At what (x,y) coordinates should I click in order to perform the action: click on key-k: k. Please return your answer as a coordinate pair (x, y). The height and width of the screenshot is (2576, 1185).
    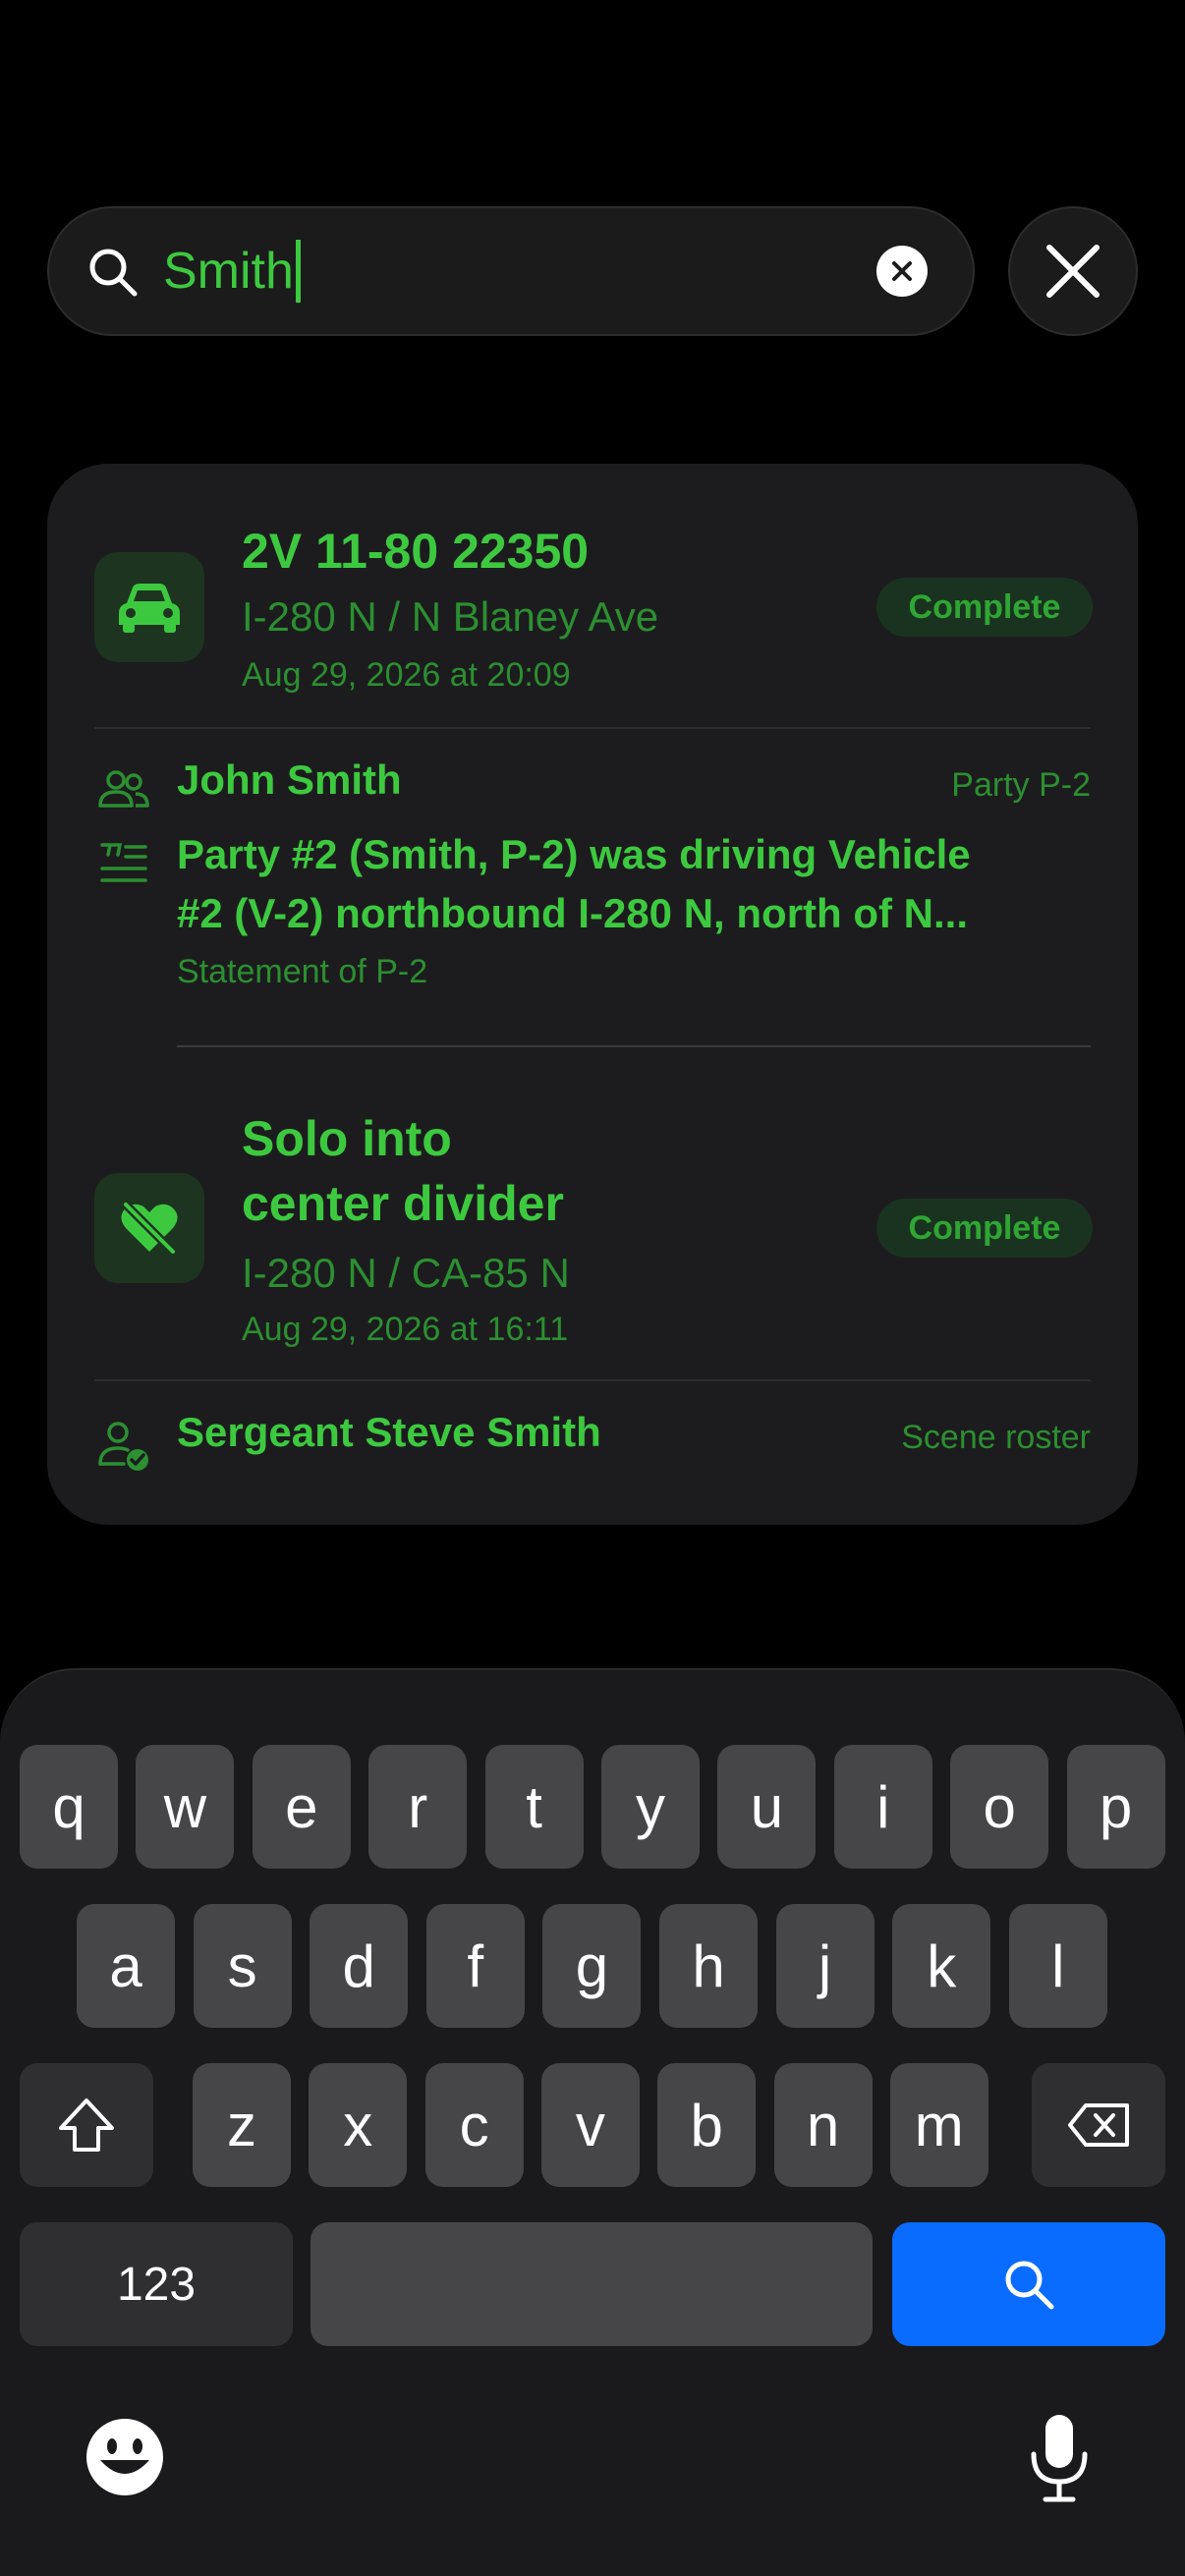
    Looking at the image, I should click on (942, 1966).